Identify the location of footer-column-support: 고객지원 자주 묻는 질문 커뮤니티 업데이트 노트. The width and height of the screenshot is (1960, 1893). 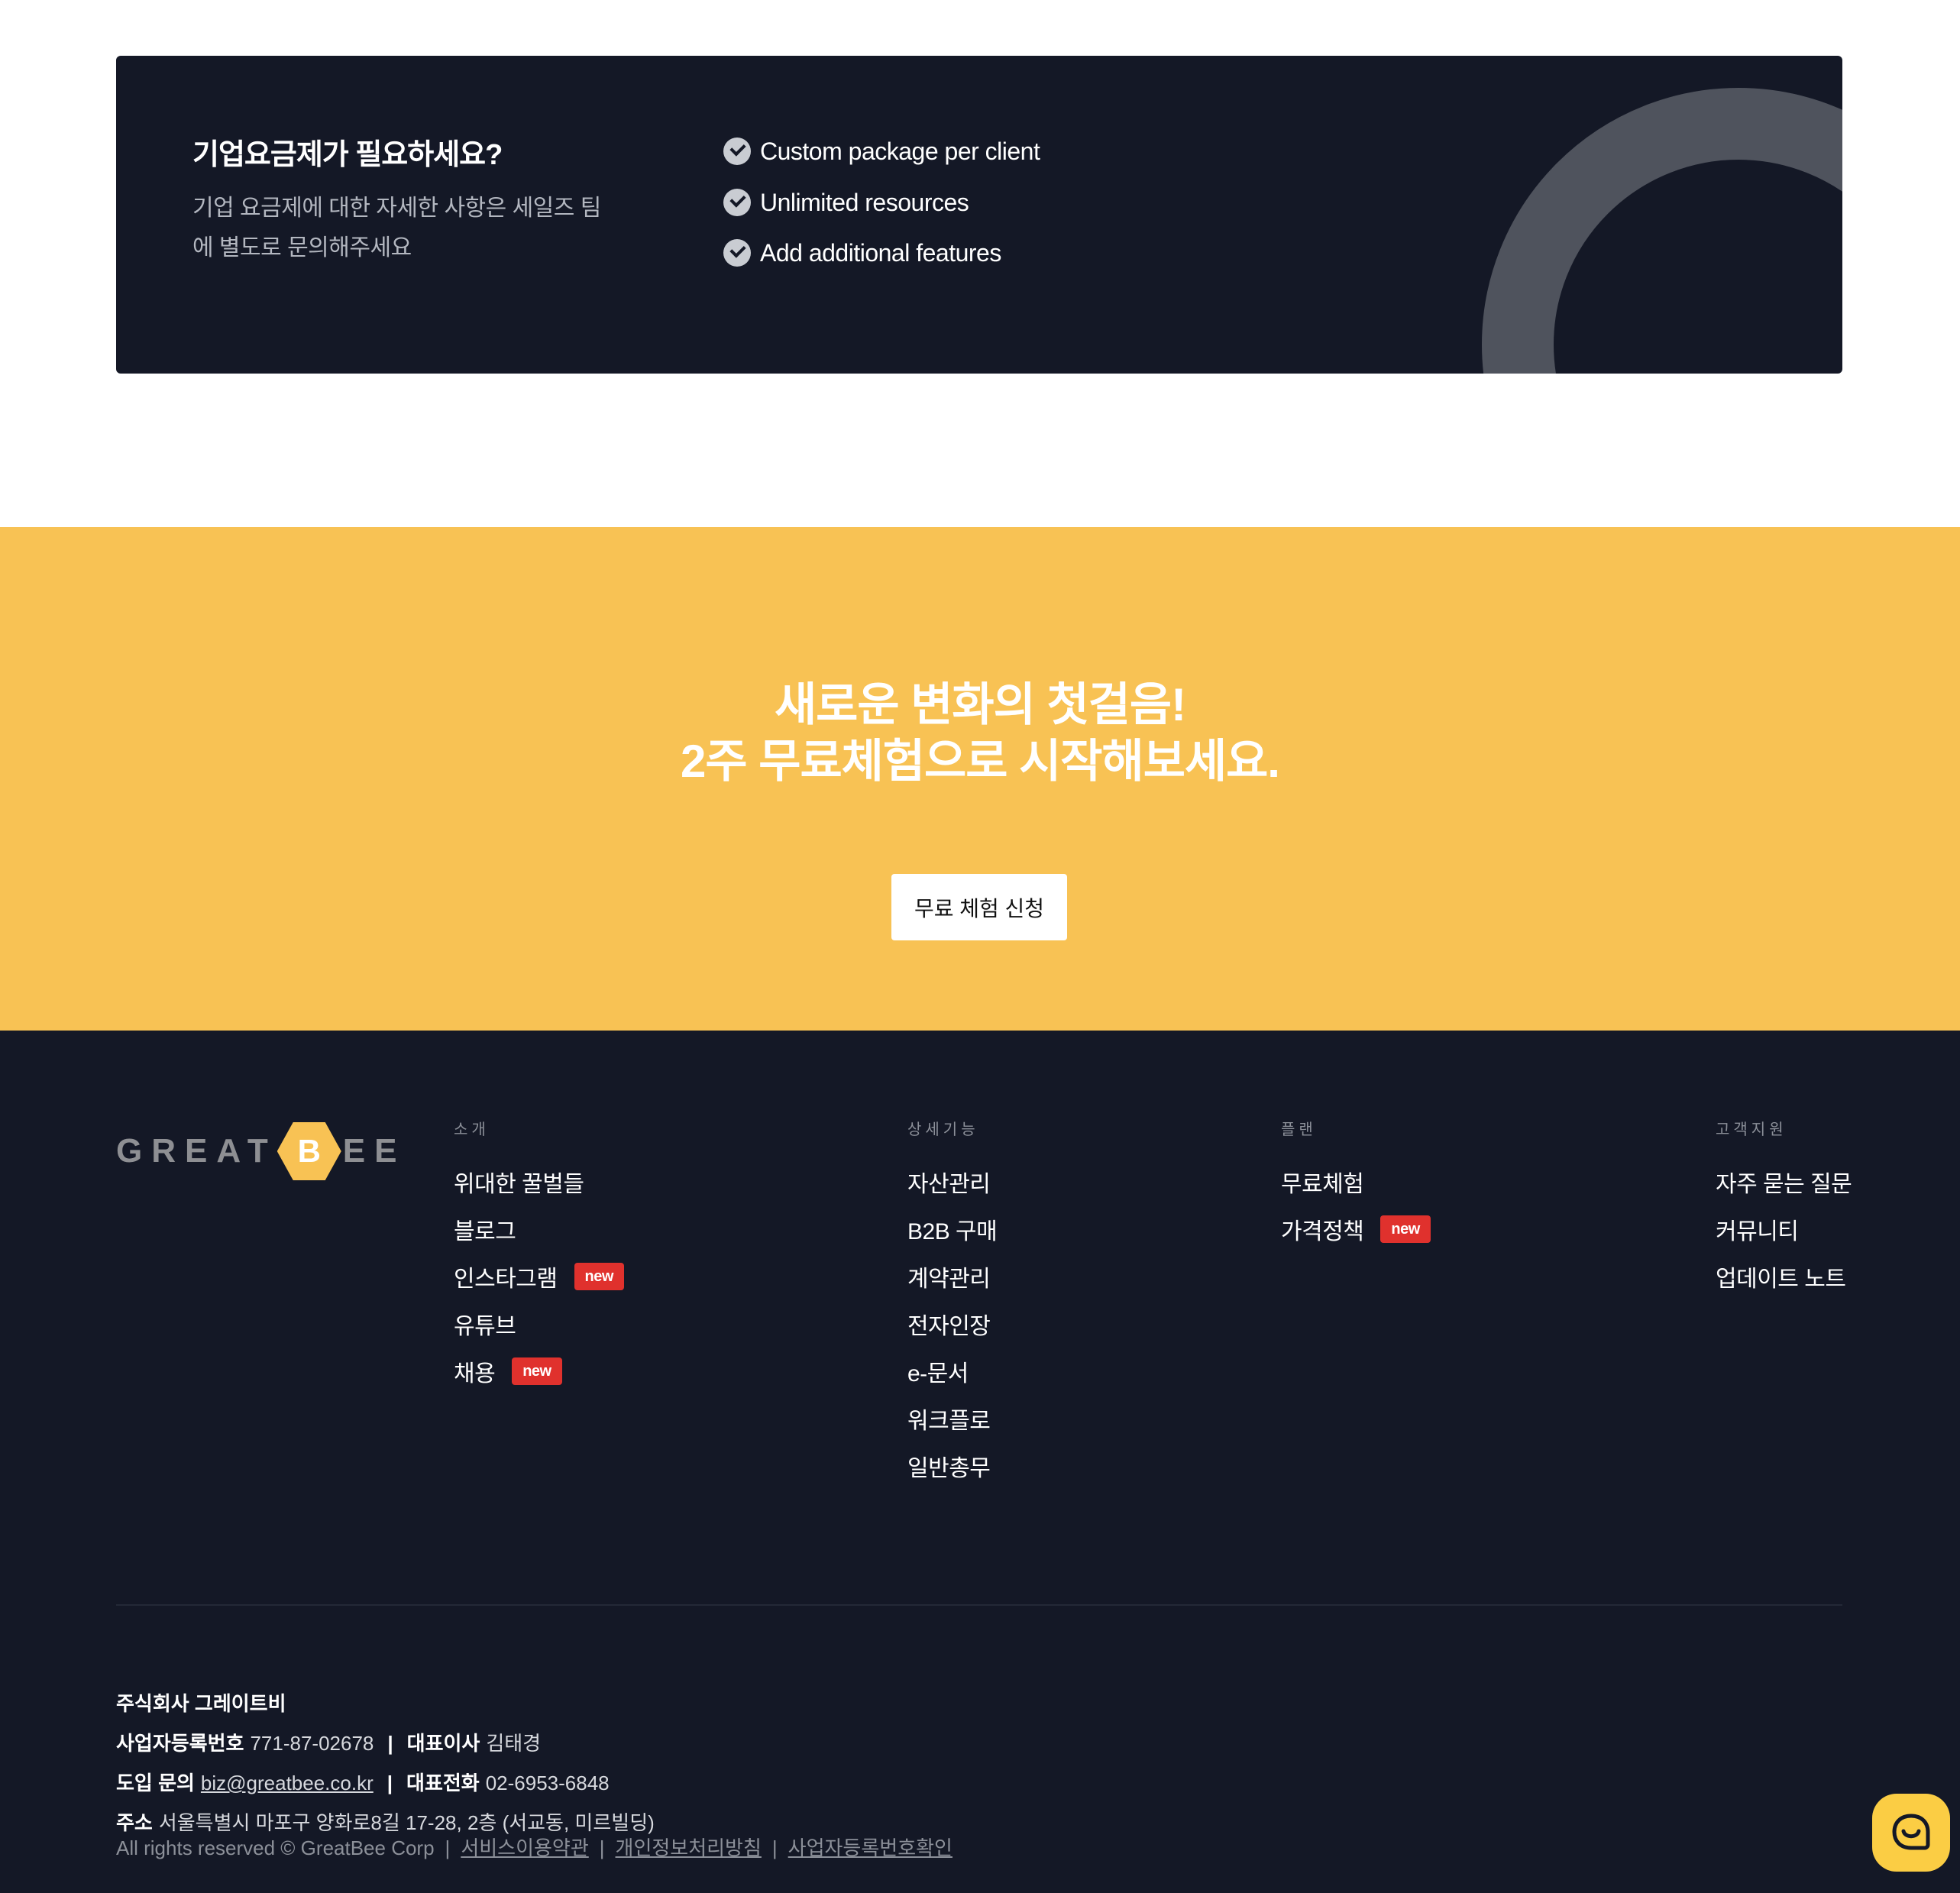
(1784, 1208).